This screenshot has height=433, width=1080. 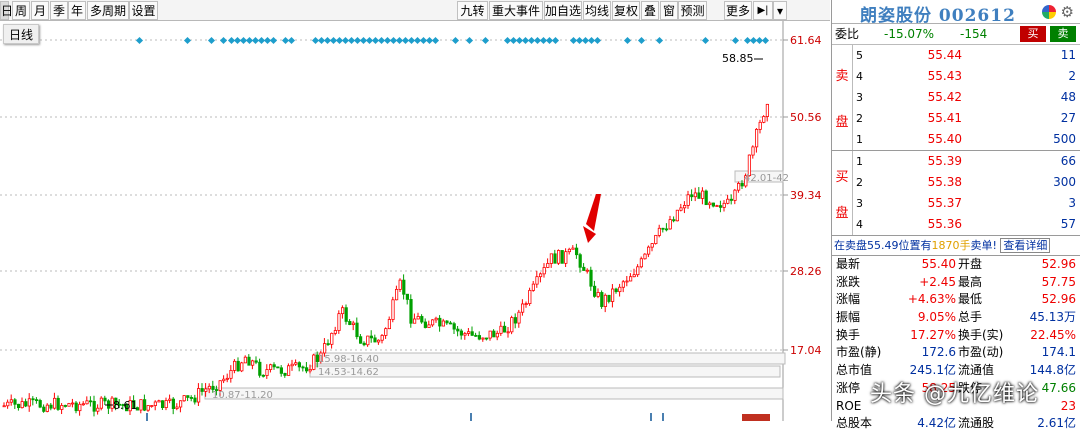 I want to click on quote-value: 2.61亿, so click(x=1056, y=423).